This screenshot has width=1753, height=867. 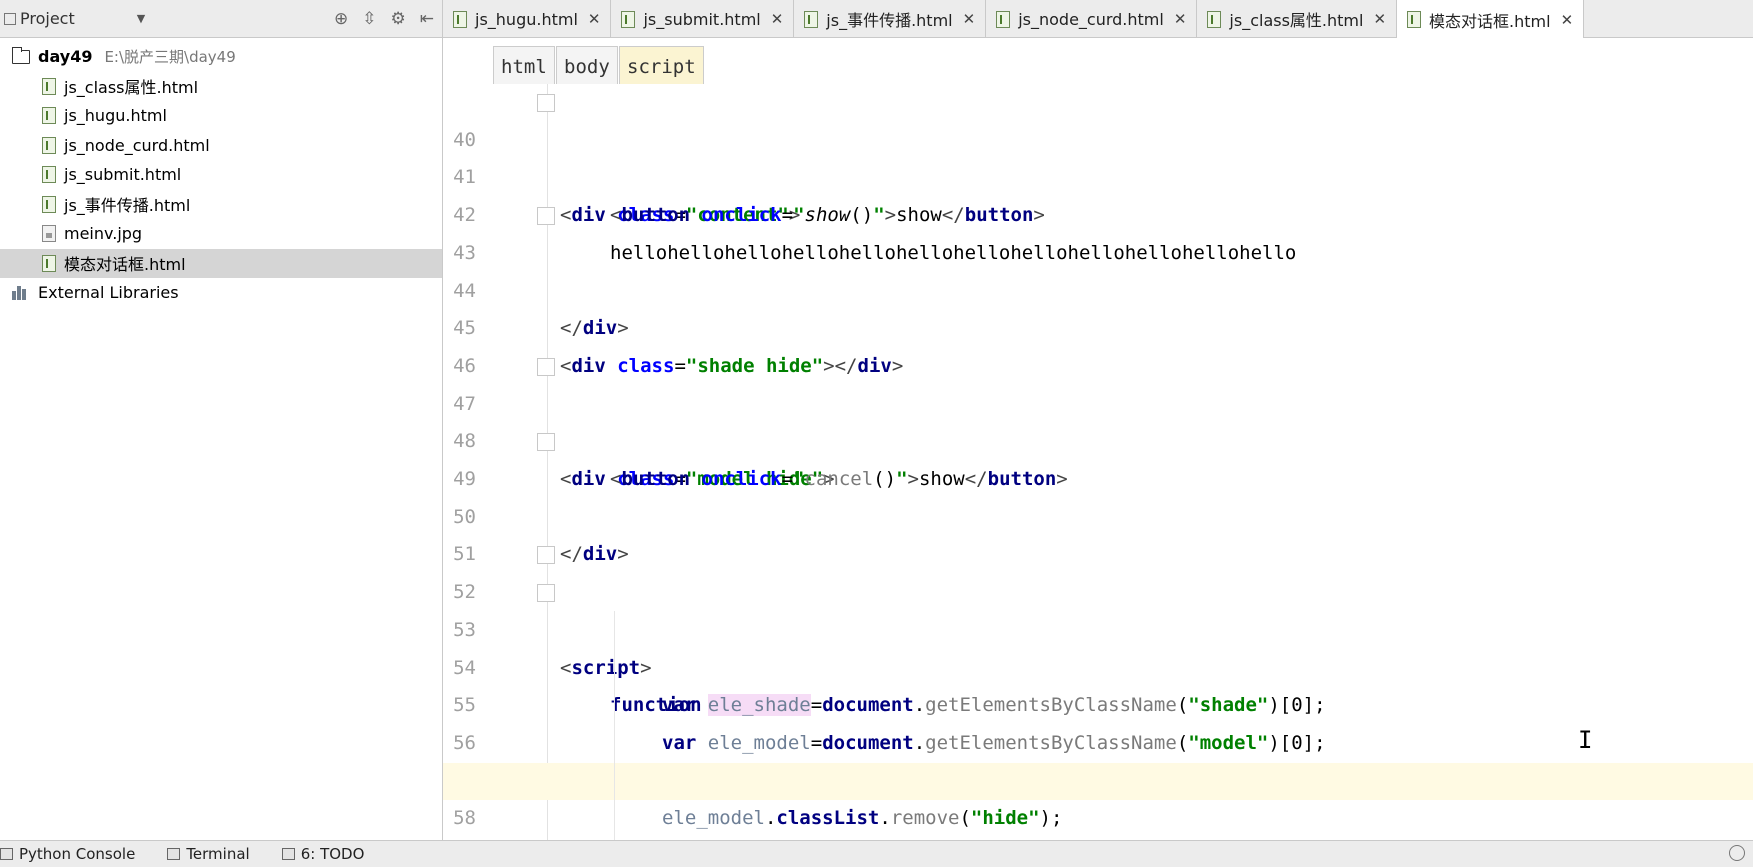 What do you see at coordinates (1098, 64) in the screenshot?
I see `breadcrumb: html body script` at bounding box center [1098, 64].